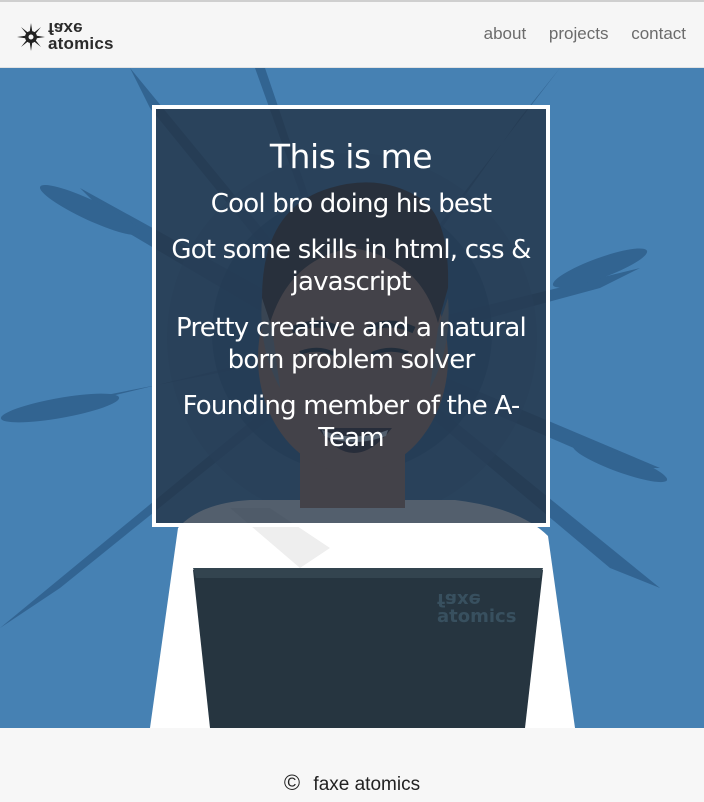 The height and width of the screenshot is (802, 704). I want to click on main-nav: about projects contact, so click(576, 34).